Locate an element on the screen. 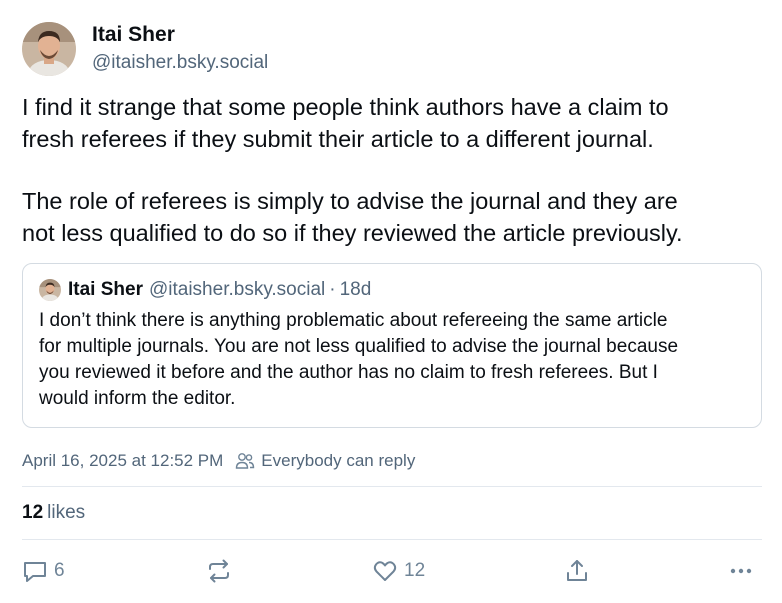  repost-button is located at coordinates (219, 571).